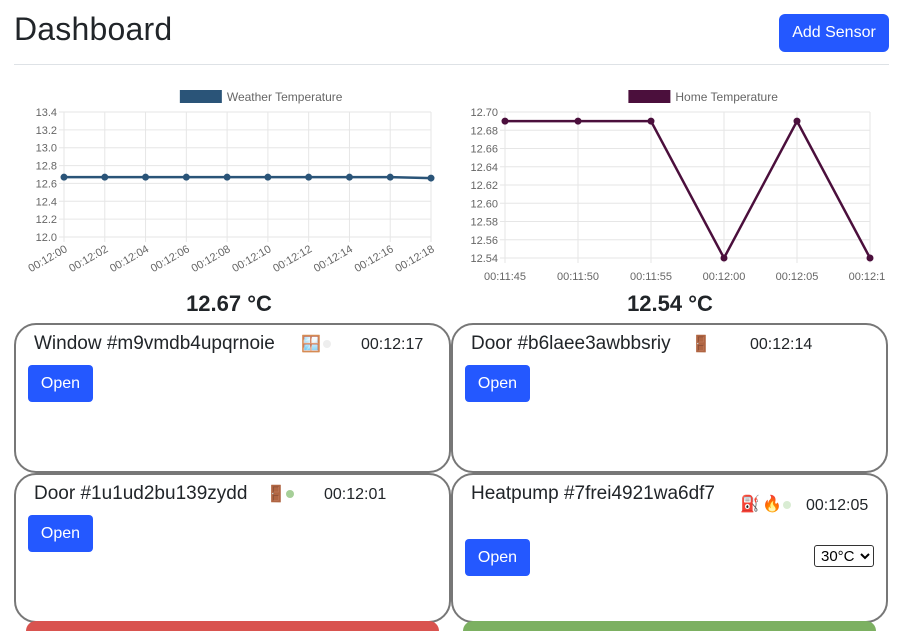  Describe the element at coordinates (46, 184) in the screenshot. I see `y-tick-label: 12.6` at that location.